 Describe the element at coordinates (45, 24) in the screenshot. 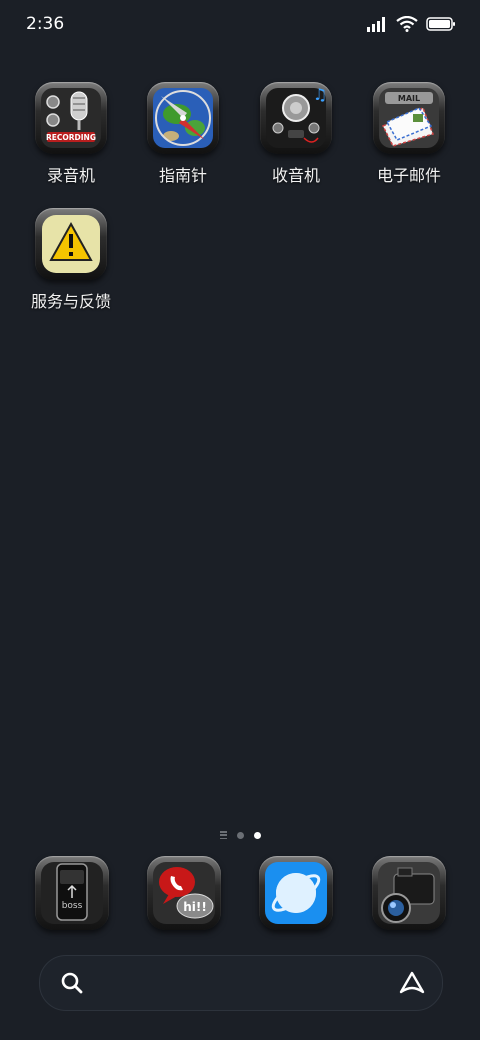

I see `status-time: 2:36` at that location.